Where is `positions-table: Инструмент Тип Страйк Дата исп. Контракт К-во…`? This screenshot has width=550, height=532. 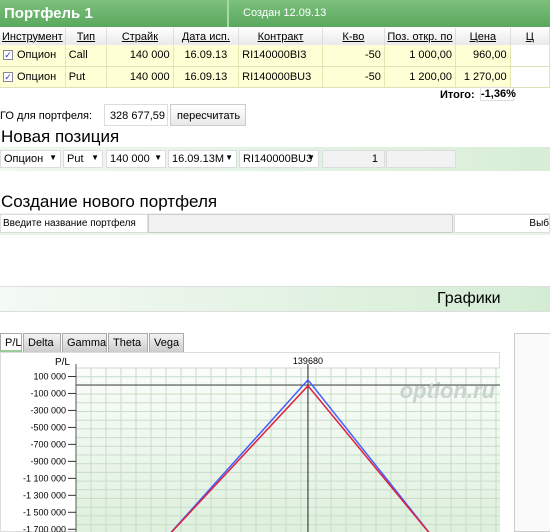
positions-table: Инструмент Тип Страйк Дата исп. Контракт К-во… is located at coordinates (275, 58).